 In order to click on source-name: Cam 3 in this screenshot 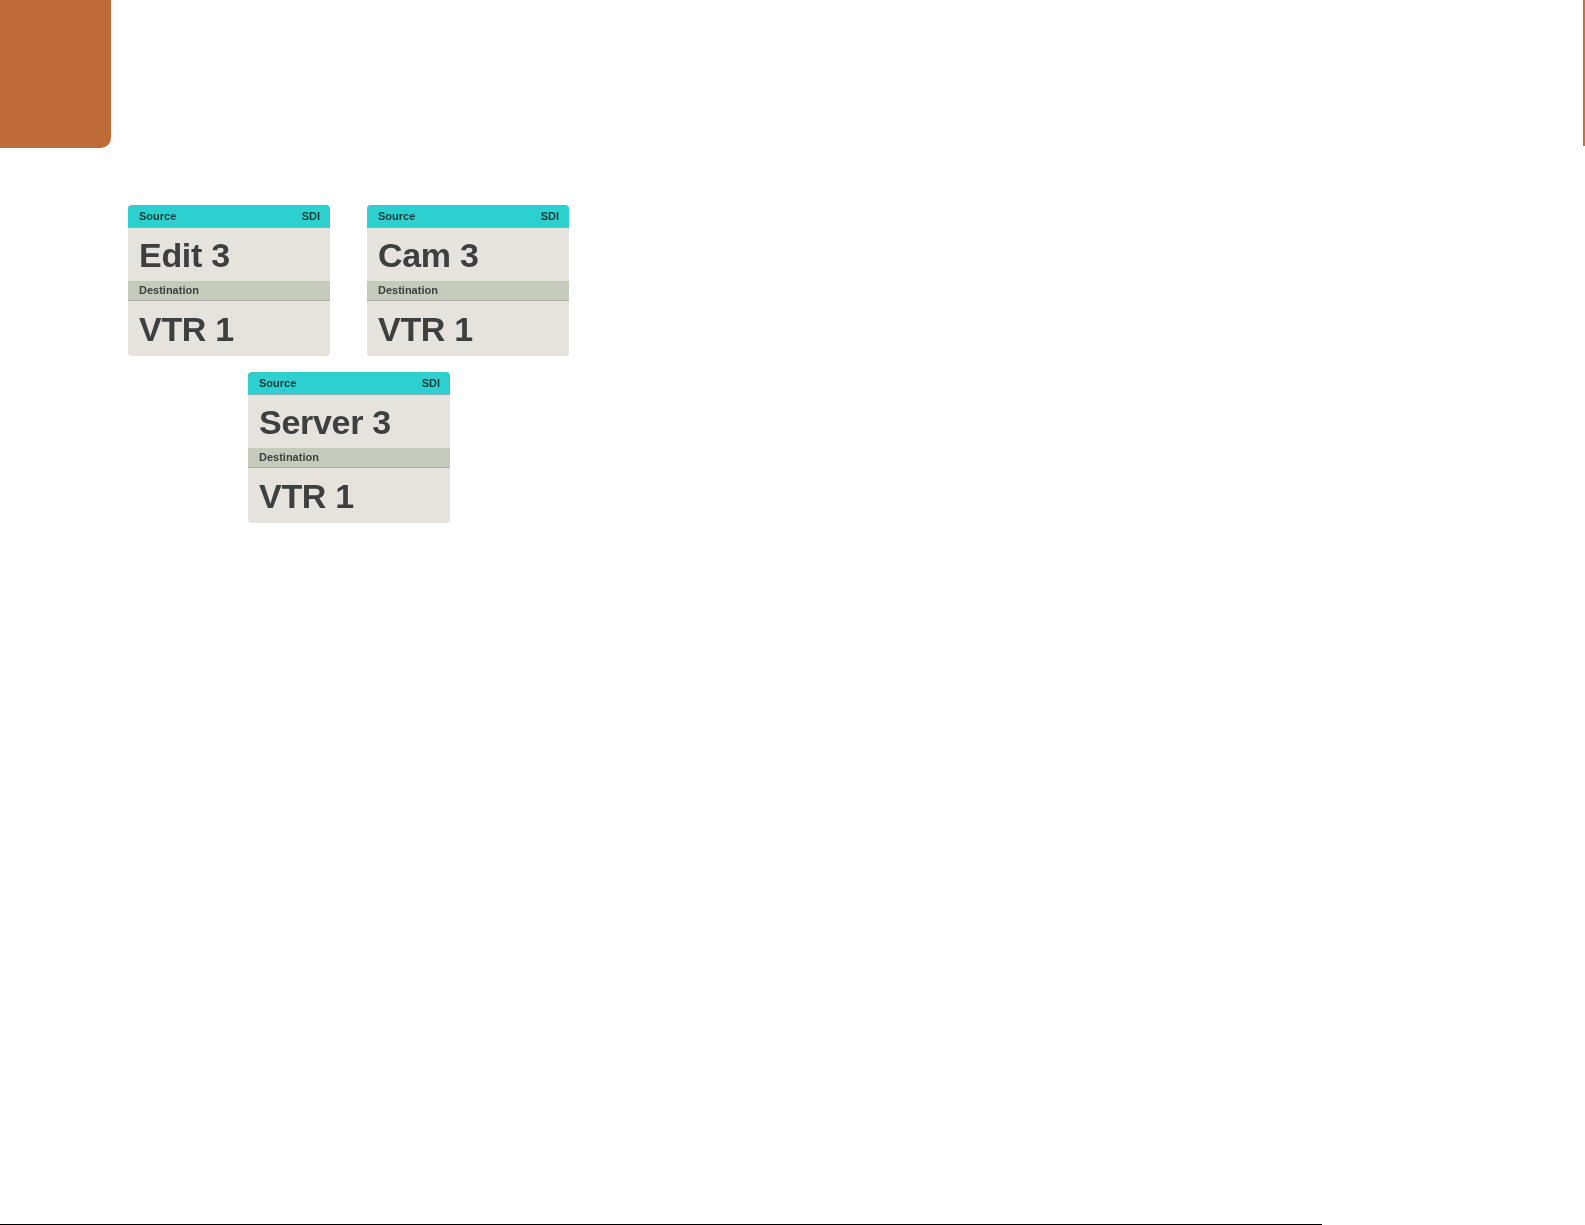, I will do `click(428, 254)`.